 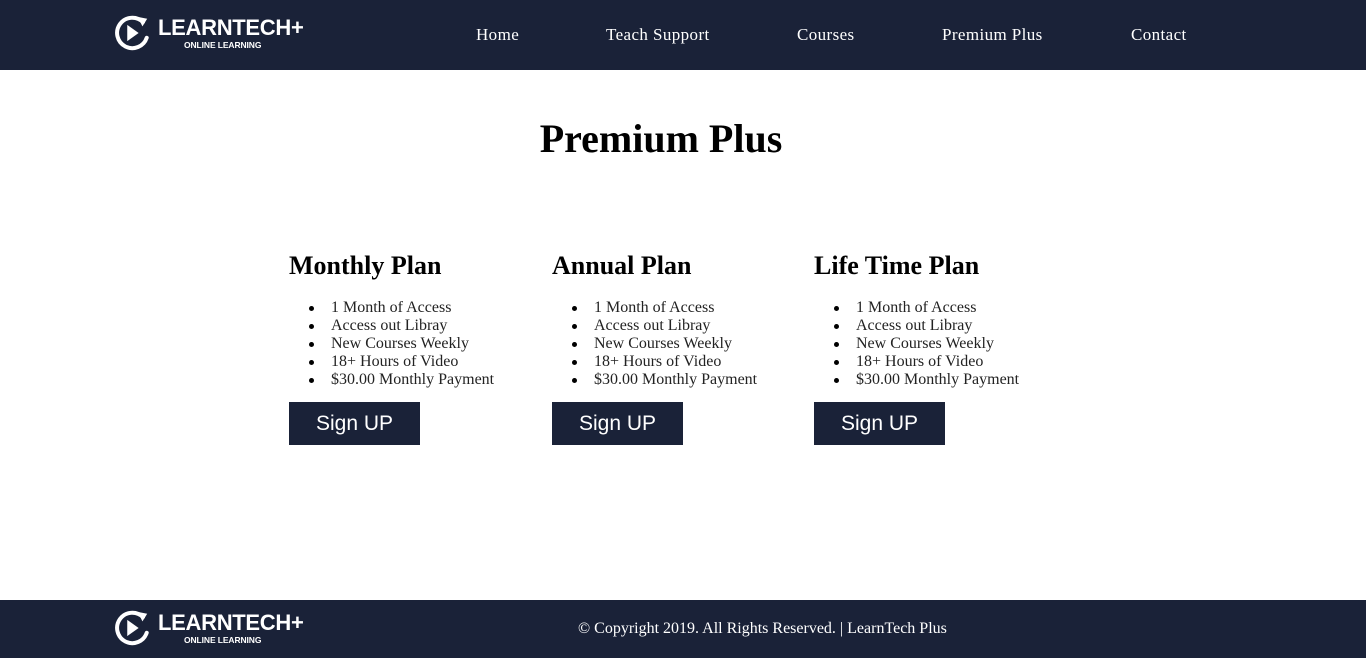 I want to click on nav-link-home: Home, so click(x=497, y=35).